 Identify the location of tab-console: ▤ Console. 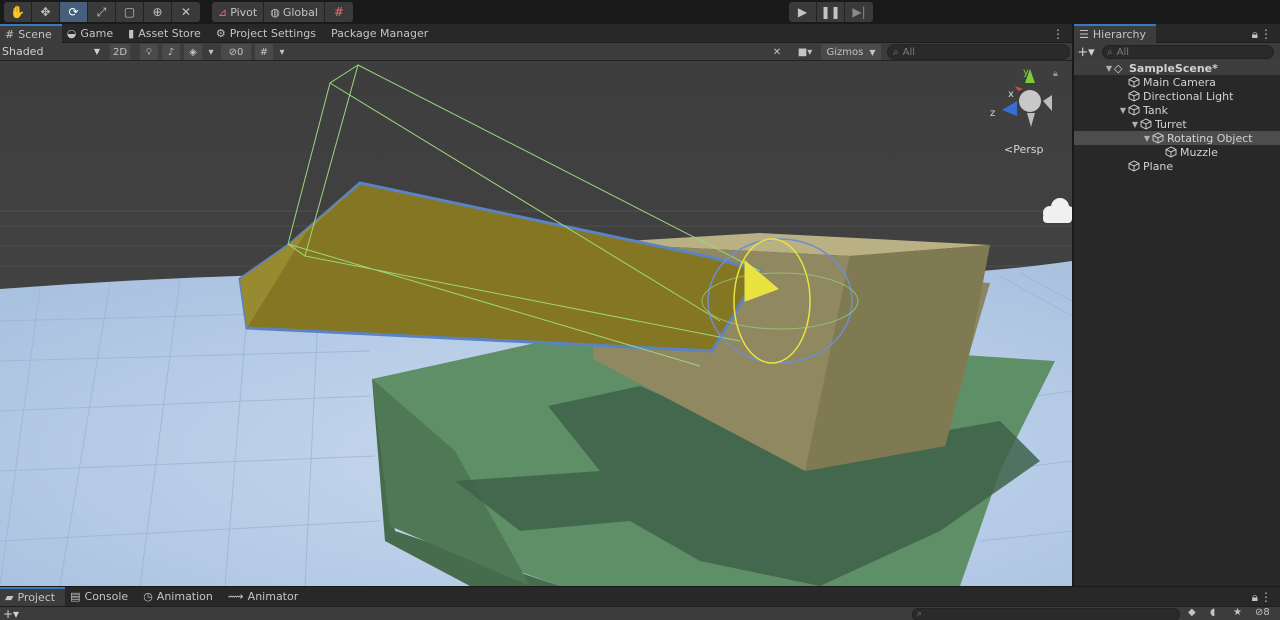
(101, 596).